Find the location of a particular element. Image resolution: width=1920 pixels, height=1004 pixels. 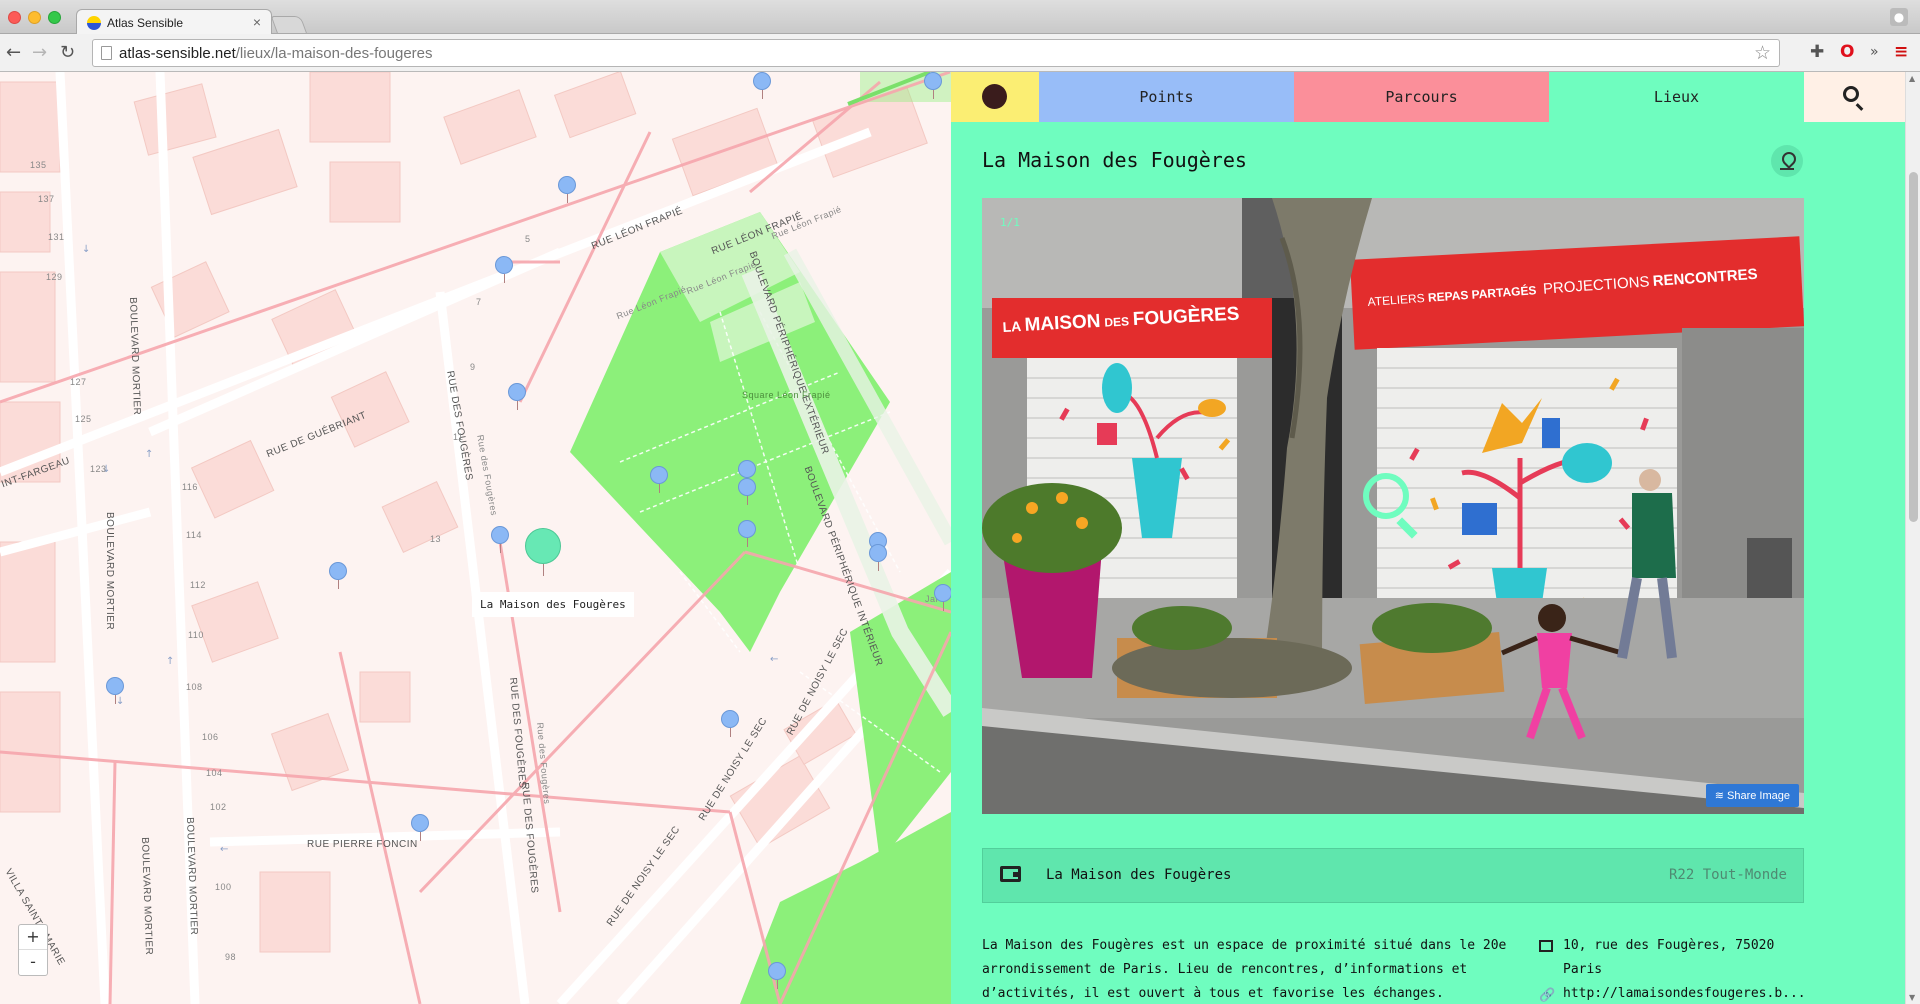

house-number: 125 is located at coordinates (83, 419).